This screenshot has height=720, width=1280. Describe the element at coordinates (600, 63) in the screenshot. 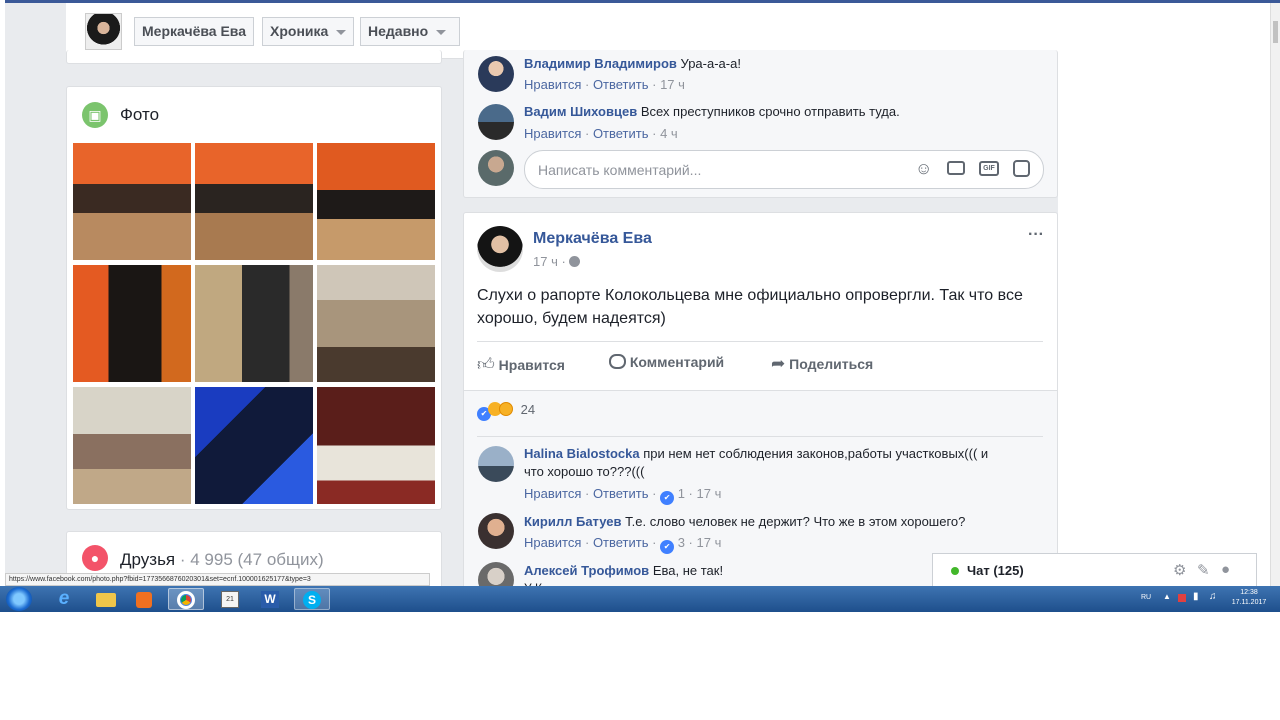

I see `comment-author: Владимир Владимиров` at that location.